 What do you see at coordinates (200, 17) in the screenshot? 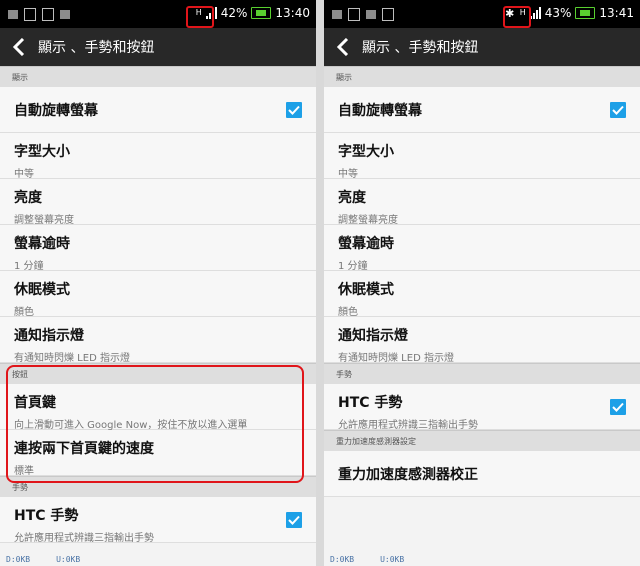
I see `statusbar-highlight` at bounding box center [200, 17].